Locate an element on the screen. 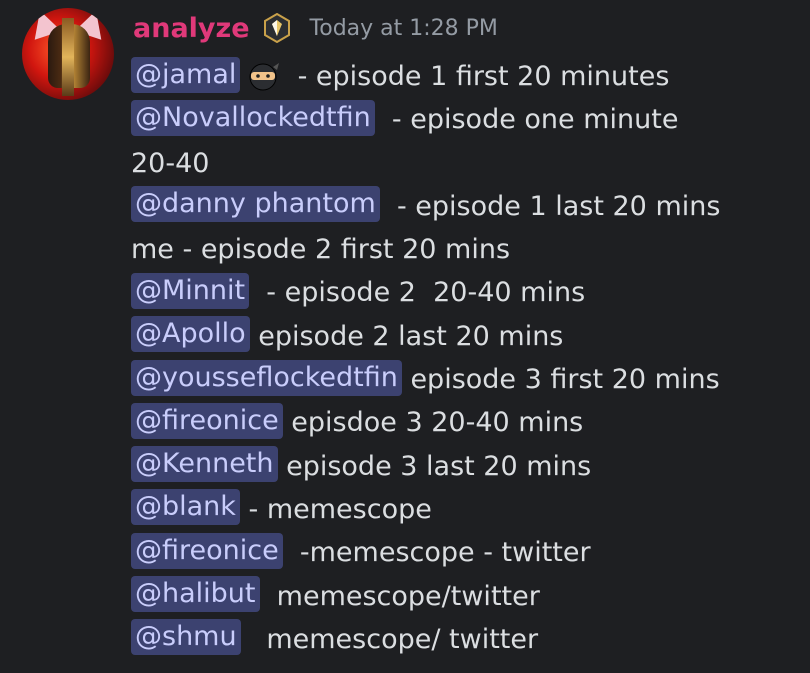  message-text: episdoe 3 20-40 mins is located at coordinates (433, 423).